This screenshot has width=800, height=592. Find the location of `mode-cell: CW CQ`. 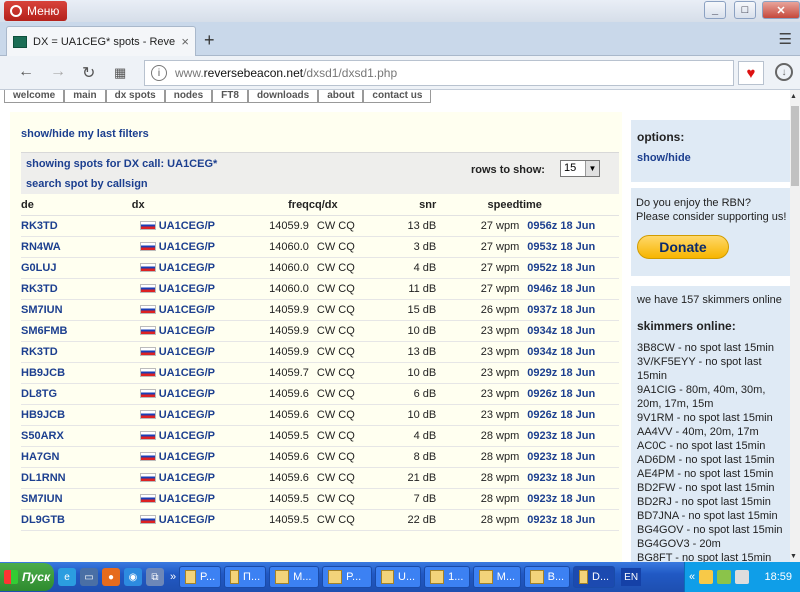

mode-cell: CW CQ is located at coordinates (342, 394).